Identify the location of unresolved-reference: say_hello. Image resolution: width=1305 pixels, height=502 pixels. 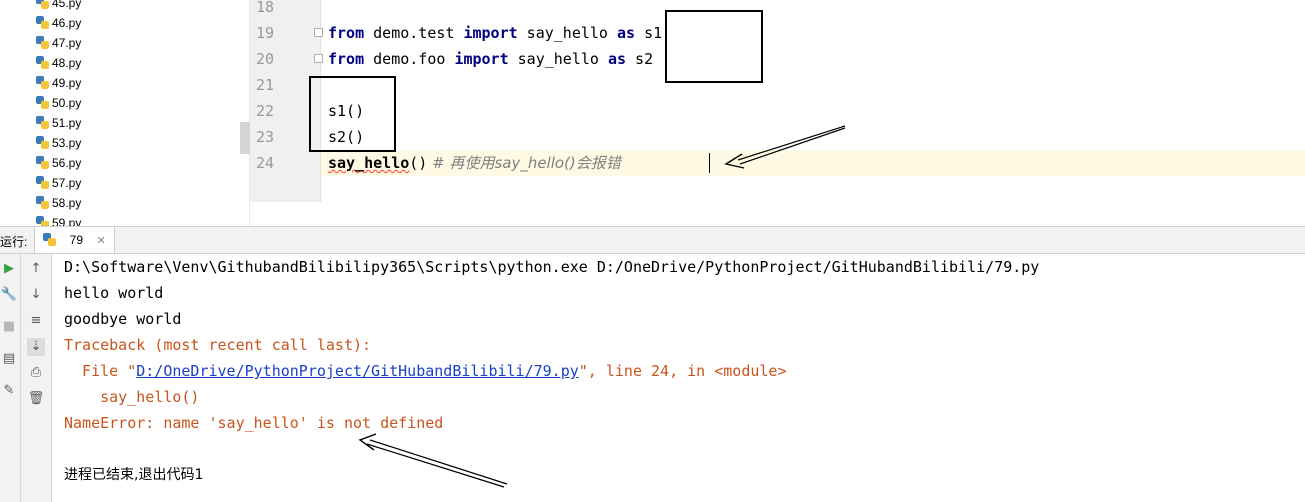
(369, 163).